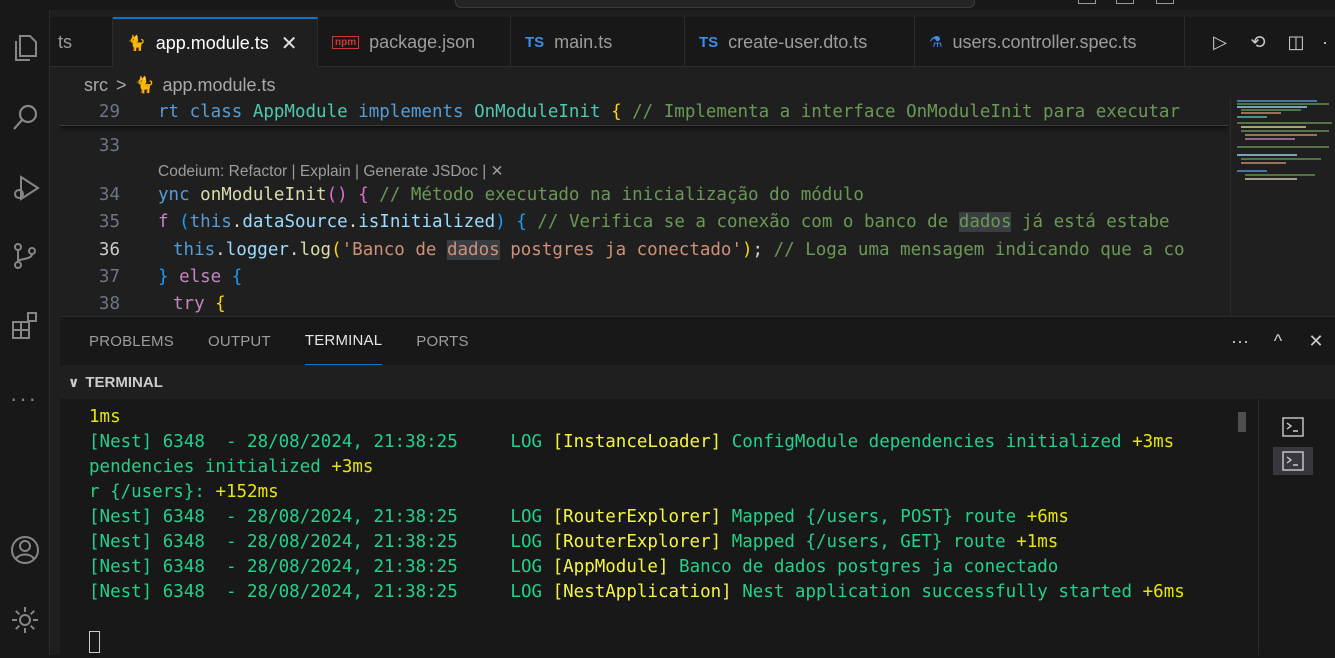  Describe the element at coordinates (25, 188) in the screenshot. I see `run-debug-icon` at that location.